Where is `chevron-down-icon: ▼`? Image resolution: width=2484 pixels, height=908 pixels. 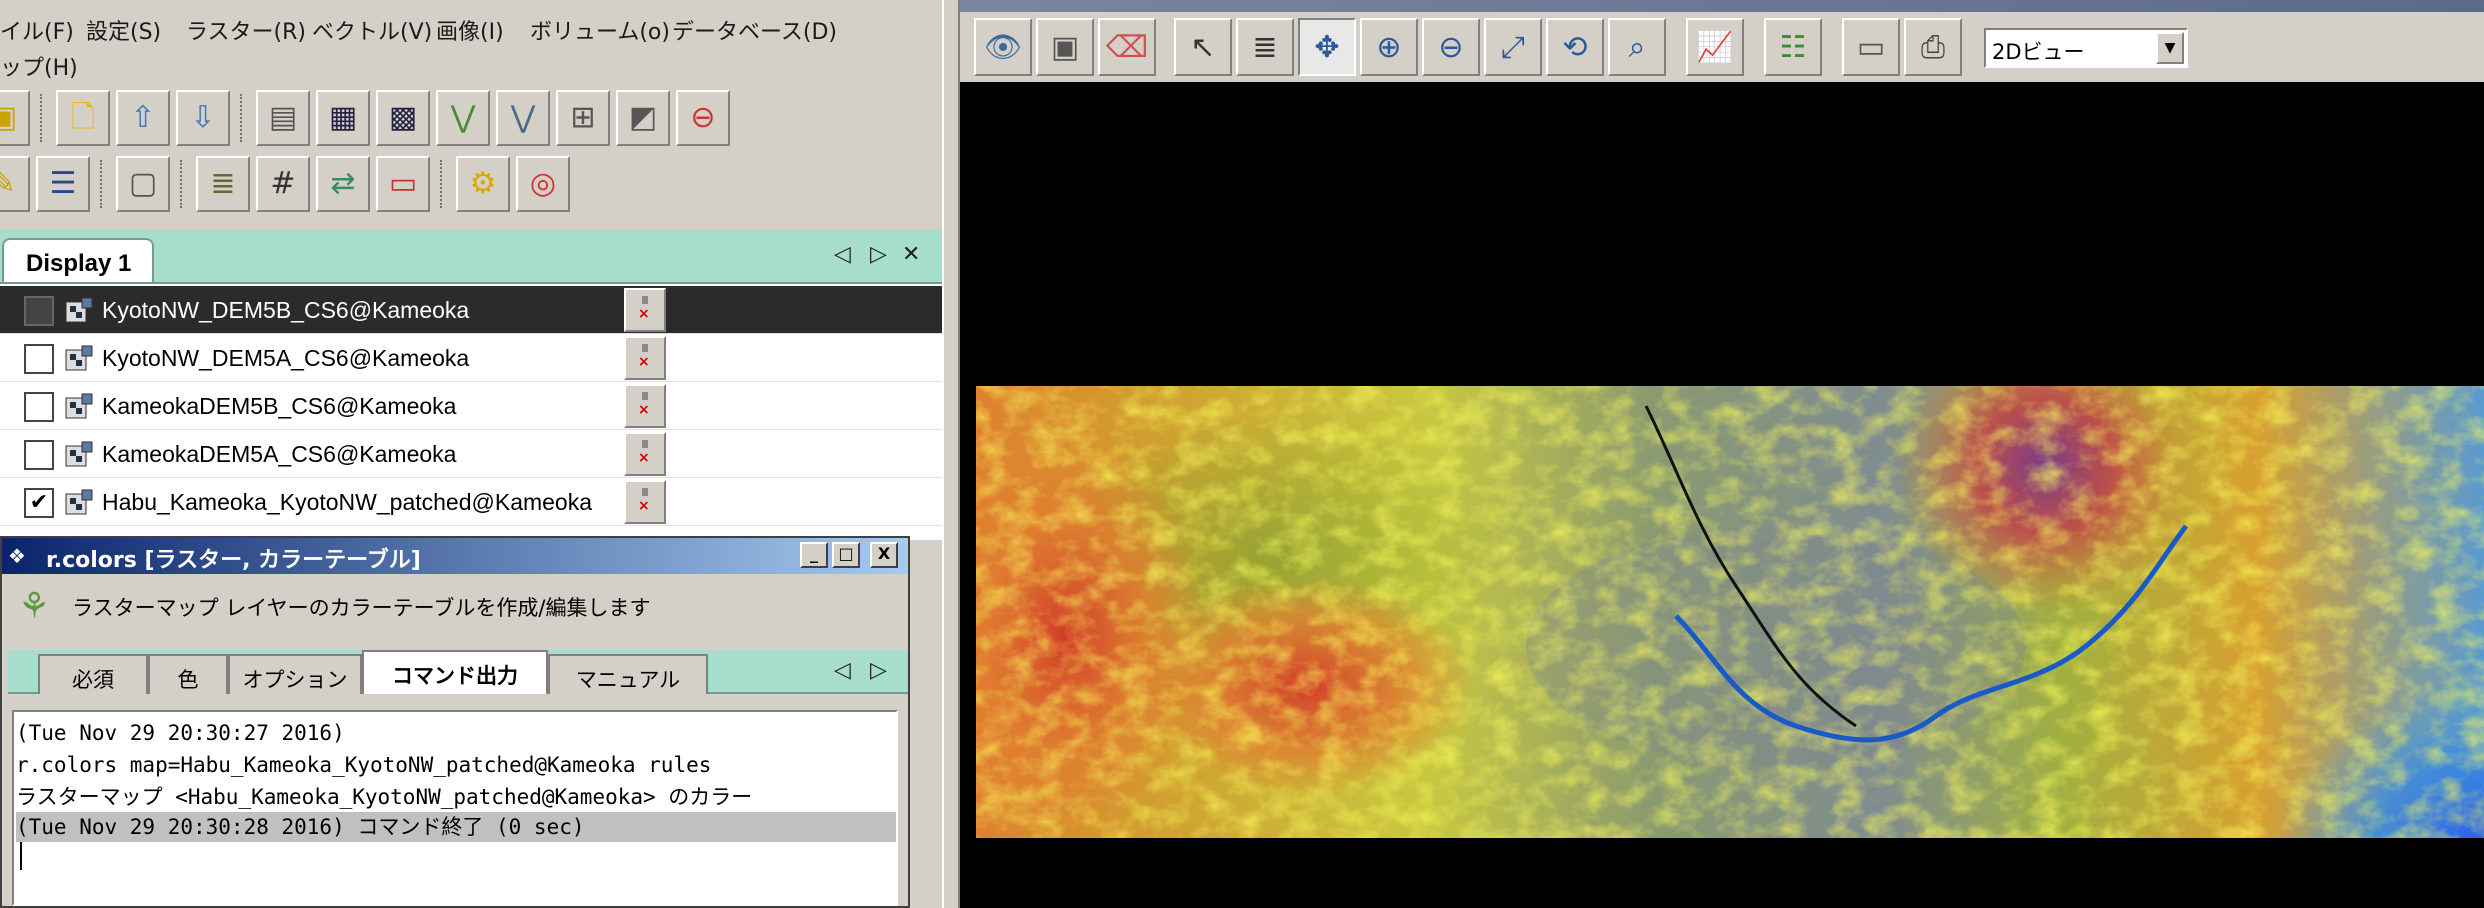 chevron-down-icon: ▼ is located at coordinates (2170, 48).